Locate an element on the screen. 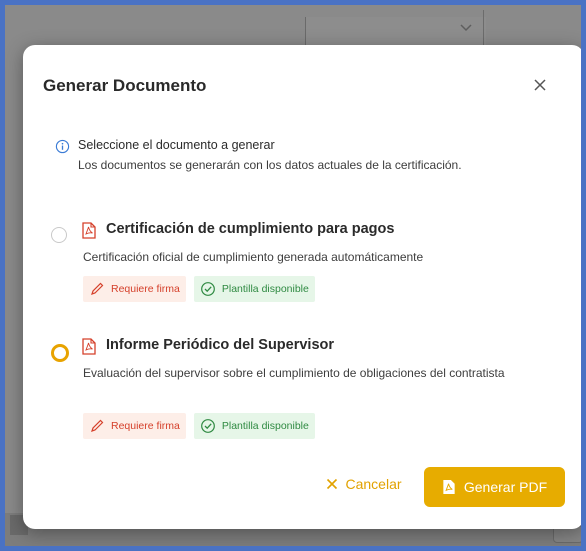  cancel-label: Cancelar is located at coordinates (373, 484).